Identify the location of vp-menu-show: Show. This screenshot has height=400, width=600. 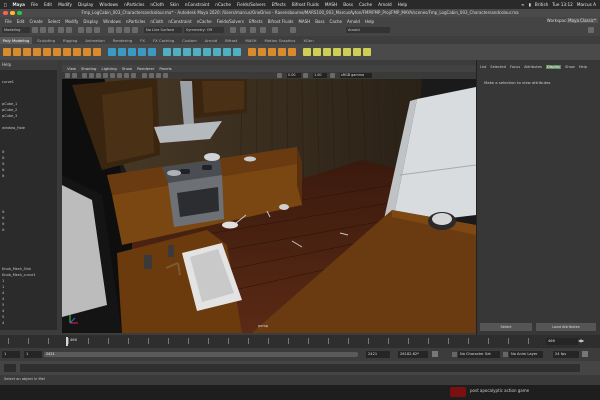
(127, 68).